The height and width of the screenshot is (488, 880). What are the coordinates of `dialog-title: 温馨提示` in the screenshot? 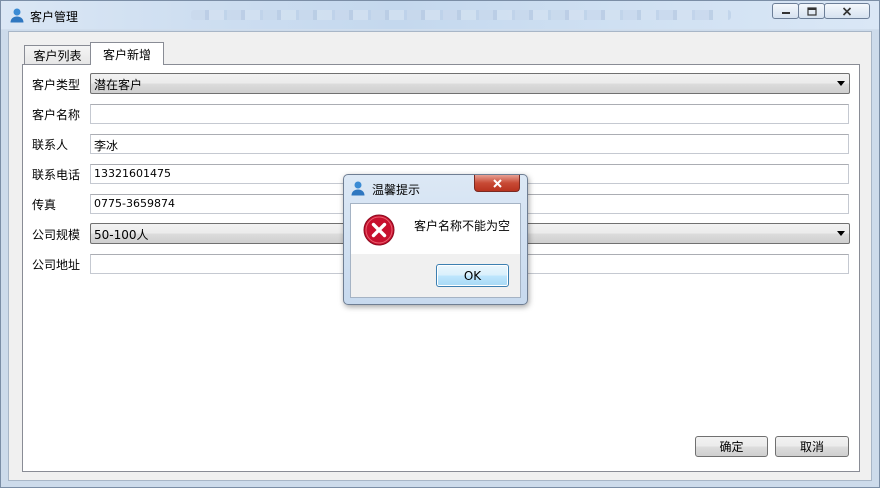 It's located at (396, 190).